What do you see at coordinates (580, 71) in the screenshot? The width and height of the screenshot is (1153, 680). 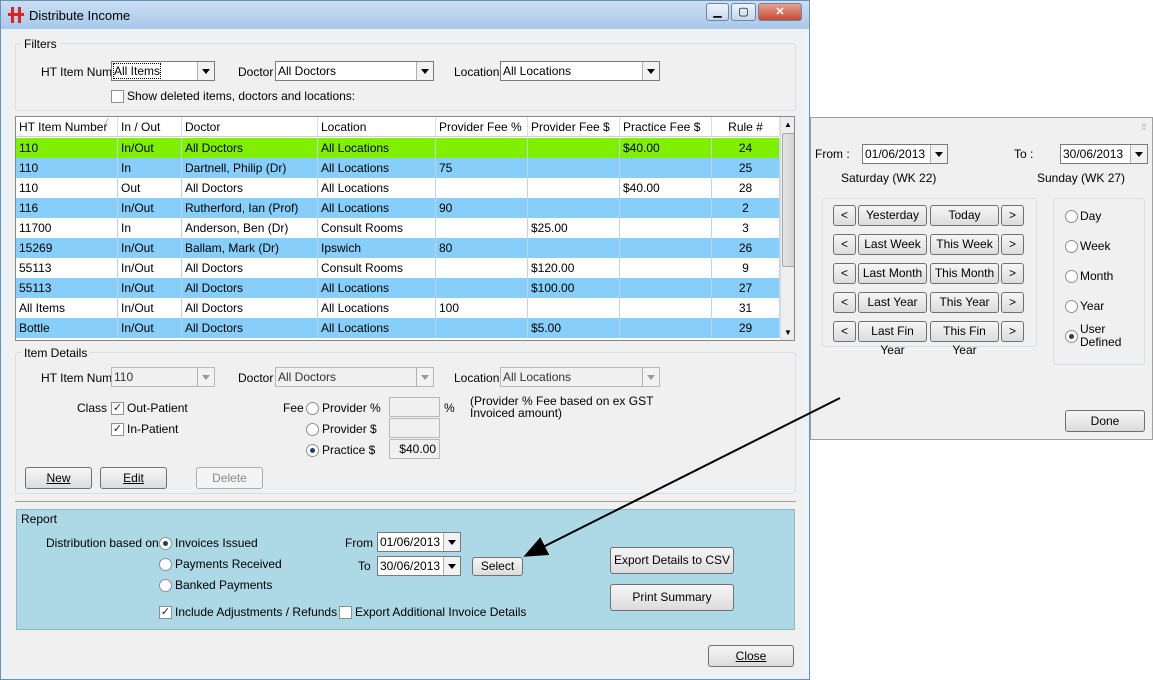 I see `filter-location-combo: All Locations` at bounding box center [580, 71].